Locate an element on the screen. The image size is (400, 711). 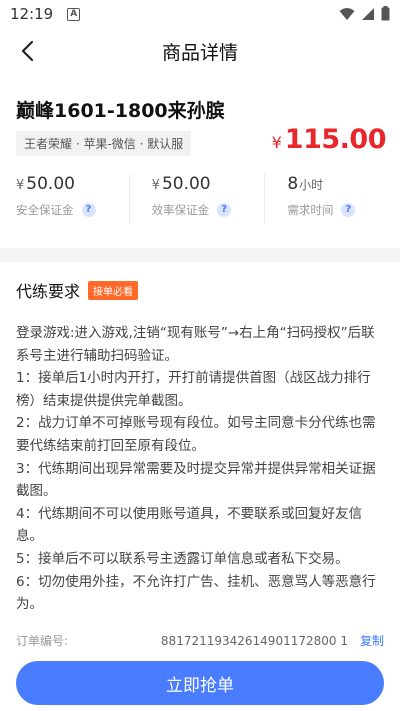
requirement-line: 6：切勿使用外挂，不允许打广告、挂机、恶意骂人等恶意行为。 is located at coordinates (196, 593).